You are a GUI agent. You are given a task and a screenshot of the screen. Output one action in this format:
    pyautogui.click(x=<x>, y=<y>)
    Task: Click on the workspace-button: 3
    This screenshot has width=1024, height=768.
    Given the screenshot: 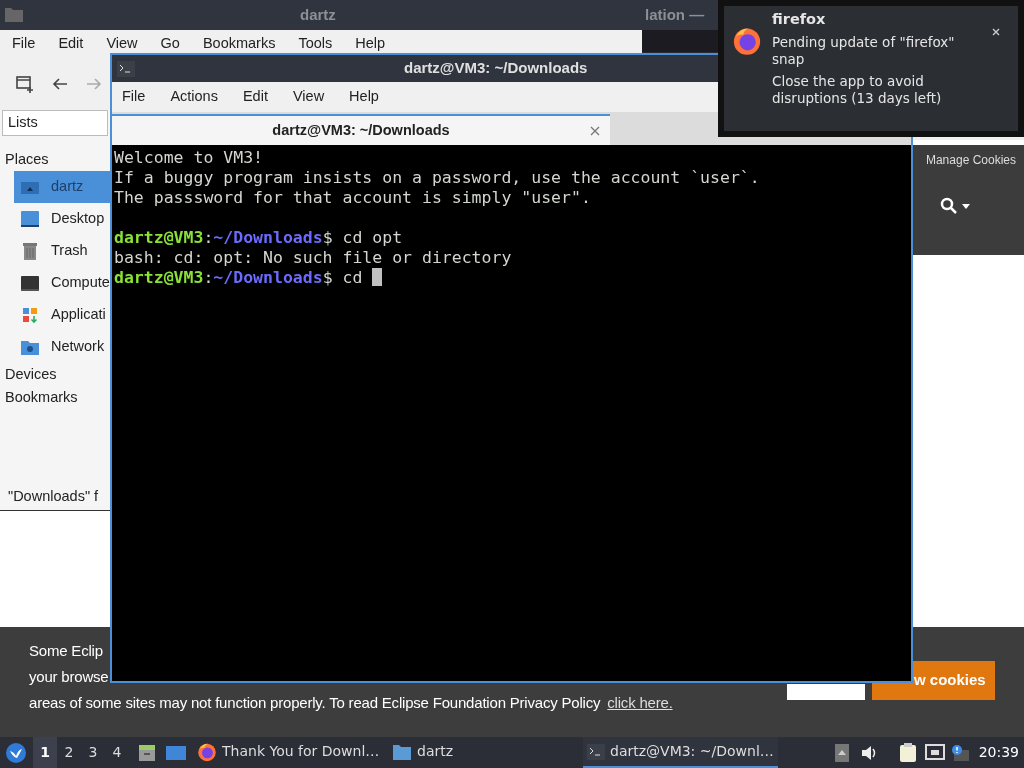 What is the action you would take?
    pyautogui.click(x=93, y=752)
    